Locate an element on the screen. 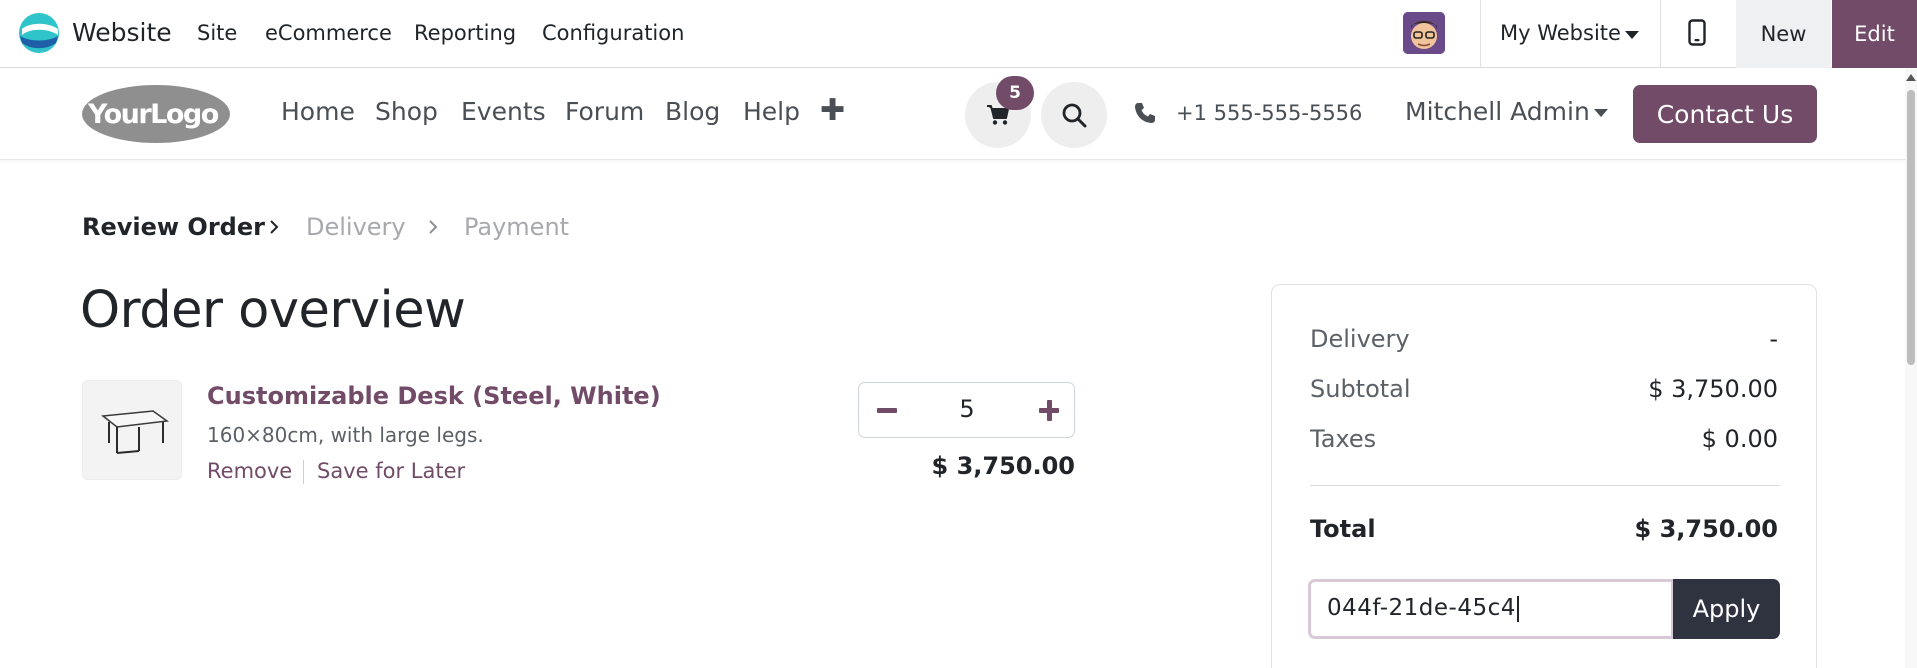 The height and width of the screenshot is (668, 1917). apply-button: Apply is located at coordinates (1726, 609).